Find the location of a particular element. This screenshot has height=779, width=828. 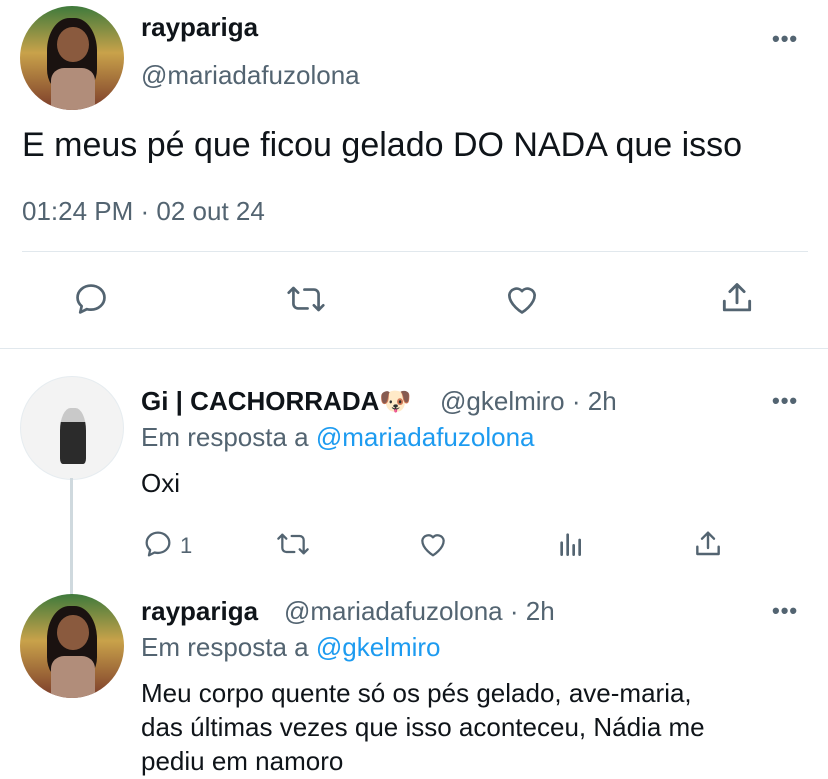

avatar-figure is located at coordinates (73, 435).